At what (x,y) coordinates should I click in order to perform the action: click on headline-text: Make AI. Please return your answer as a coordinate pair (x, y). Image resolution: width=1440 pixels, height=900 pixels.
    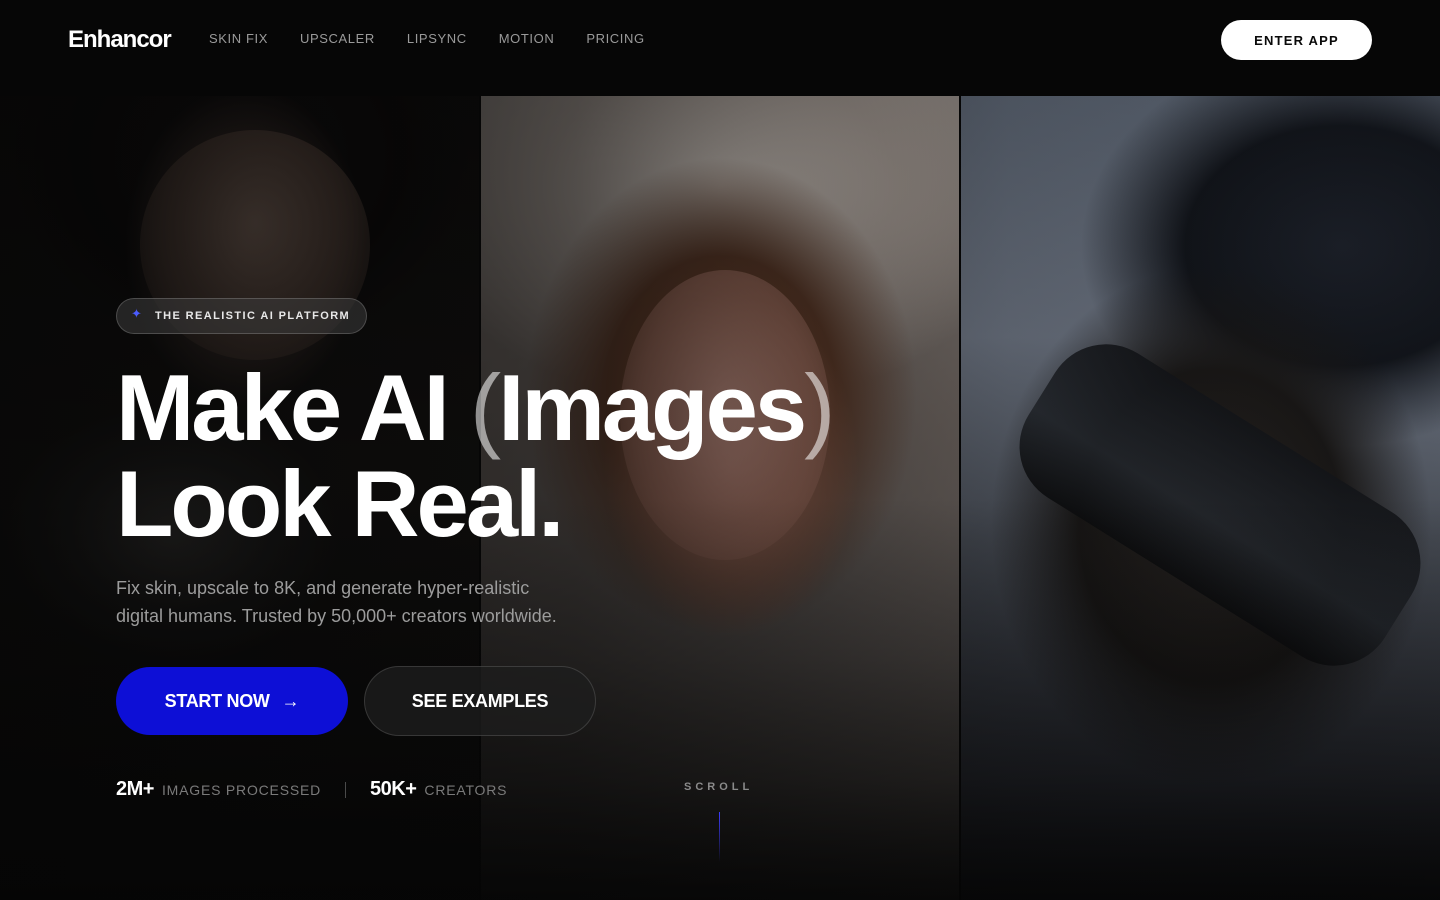
    Looking at the image, I should click on (293, 407).